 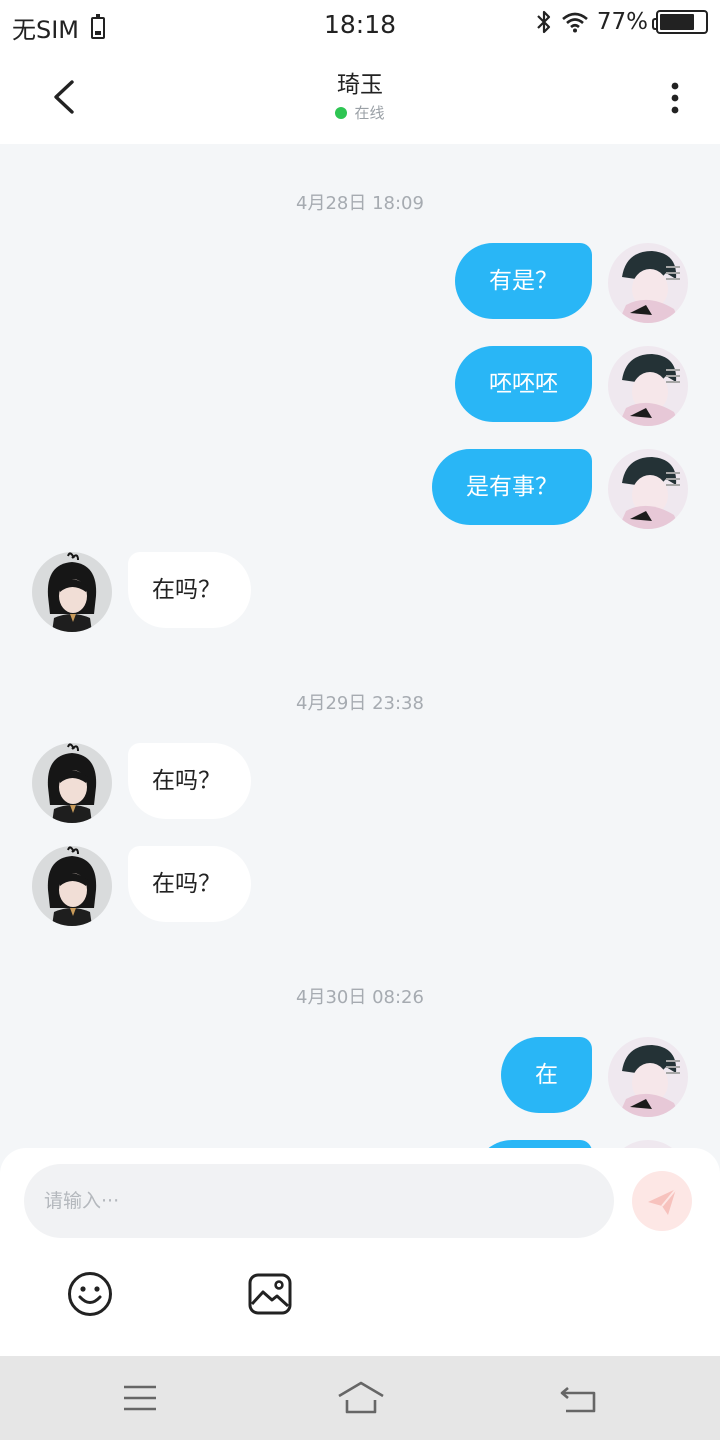 I want to click on contact-name: 琦玉, so click(x=360, y=85).